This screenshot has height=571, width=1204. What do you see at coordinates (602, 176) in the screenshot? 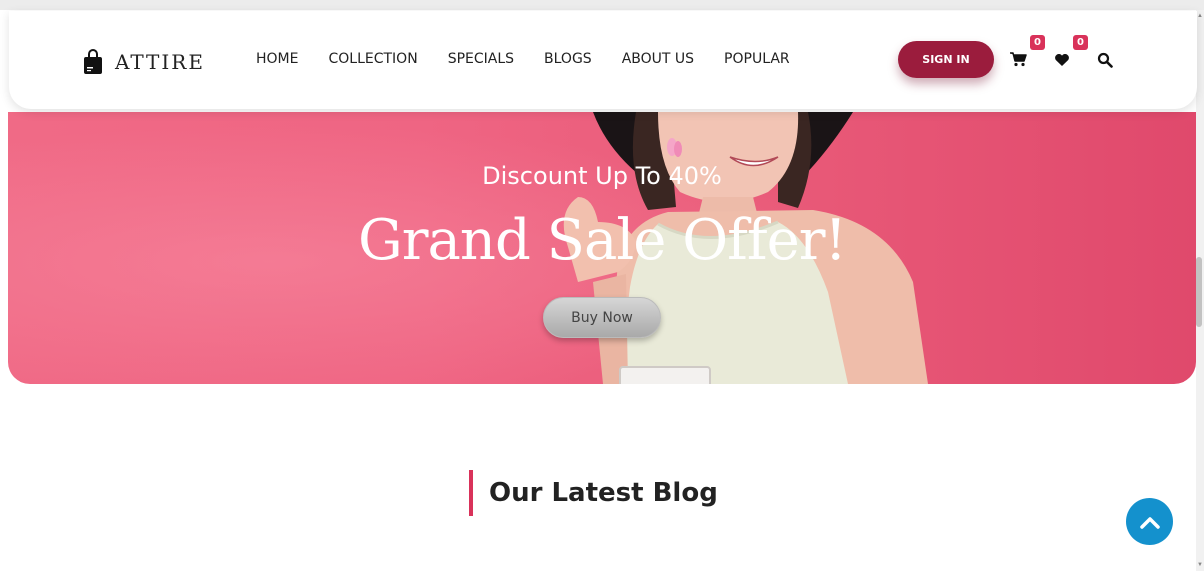
I see `hero-subtitle: Discount Up To 40%` at bounding box center [602, 176].